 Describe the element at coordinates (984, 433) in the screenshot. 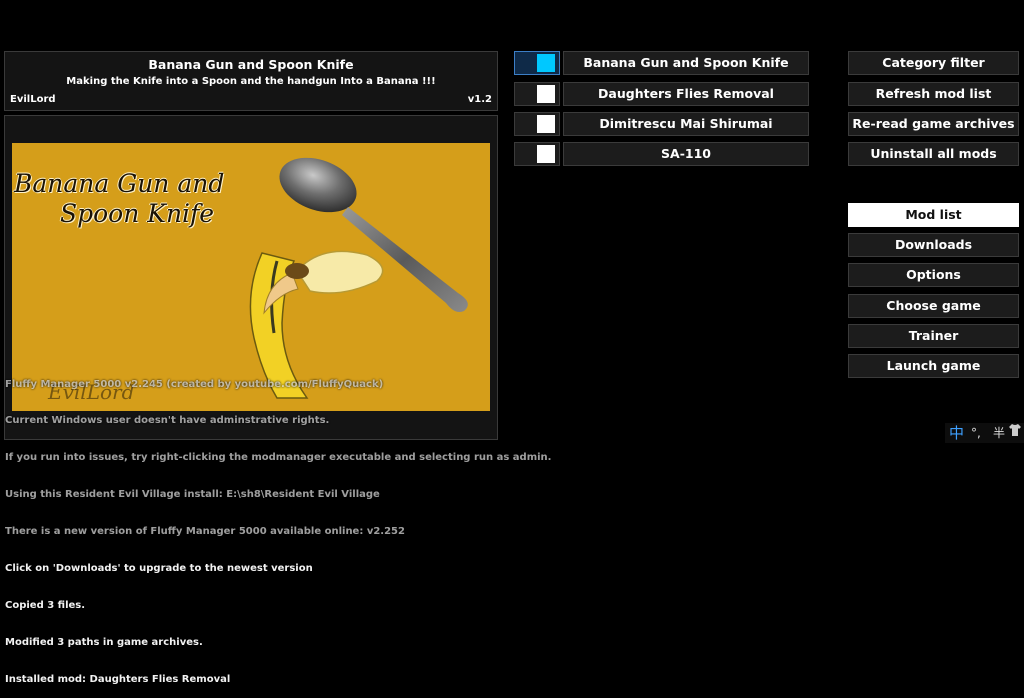

I see `ime-indicator: 中 °, 半` at that location.